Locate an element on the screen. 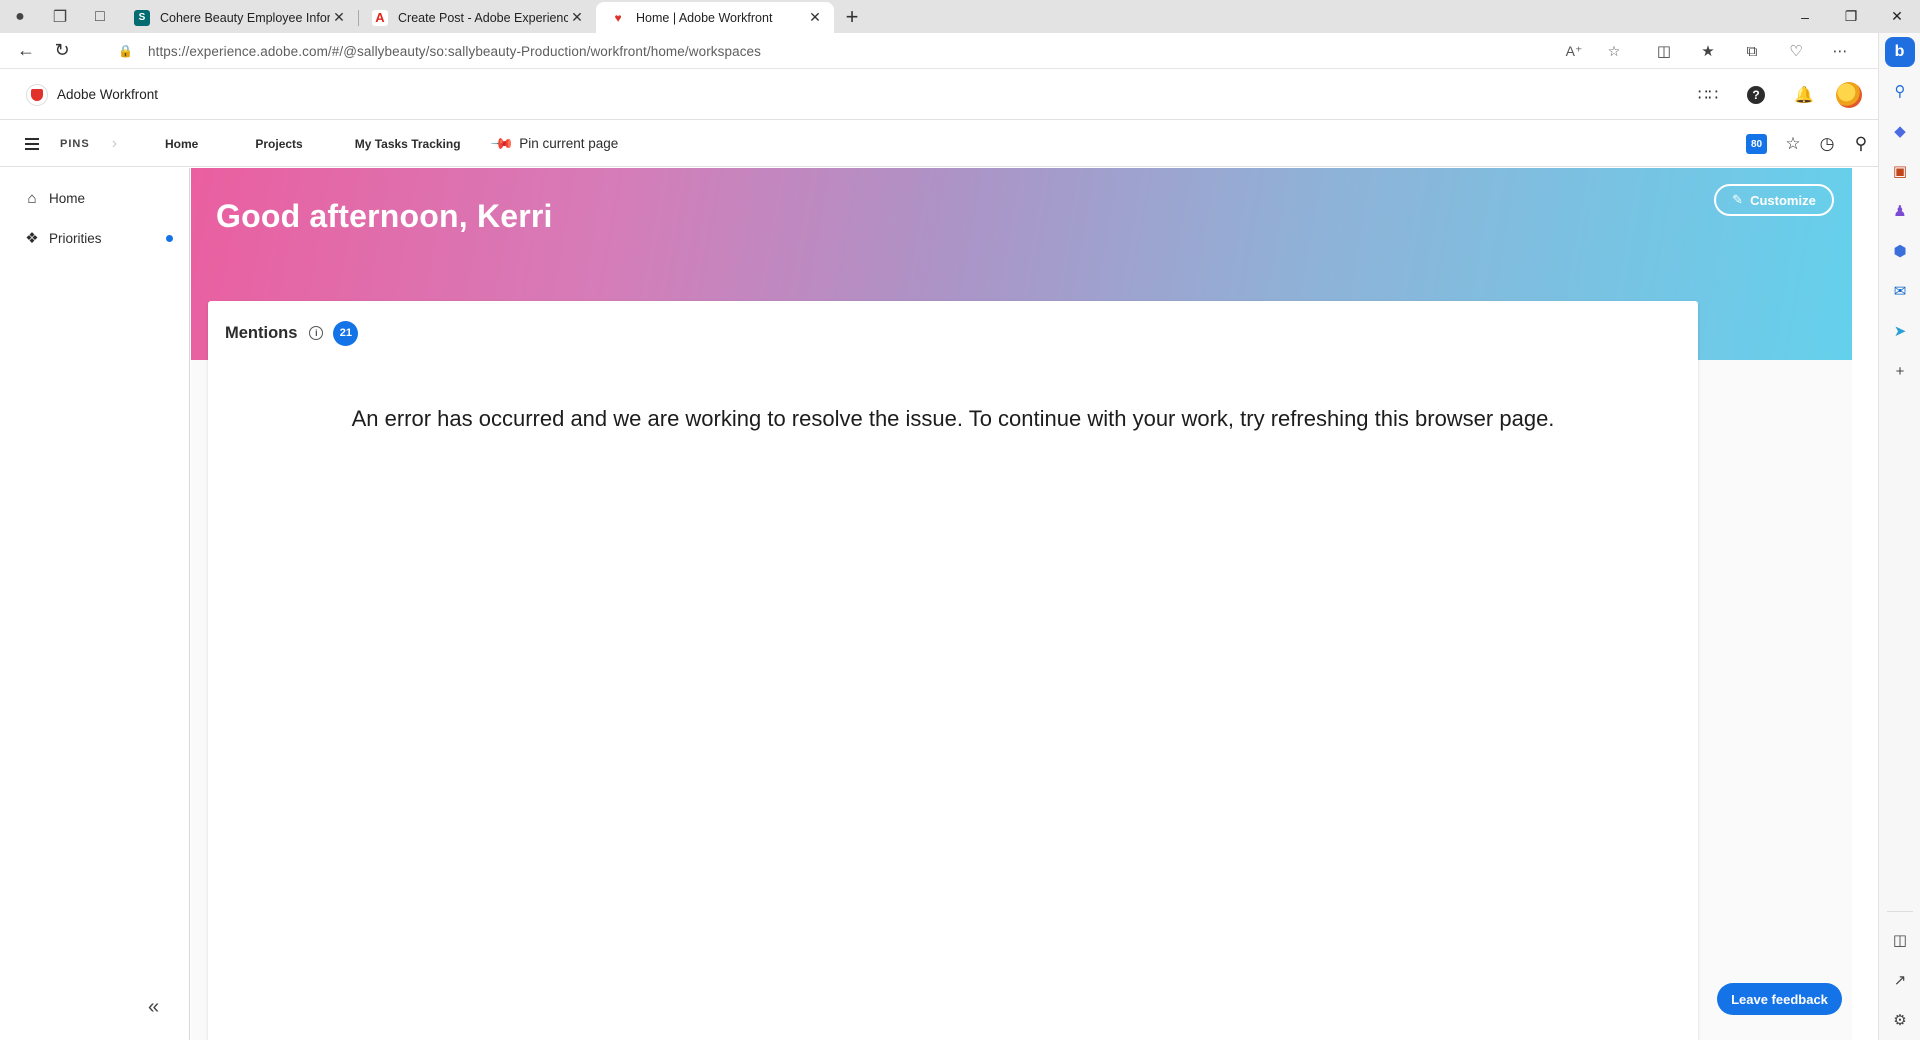 This screenshot has height=1040, width=1920. app-switcher-icon: ∷∷ is located at coordinates (1708, 95).